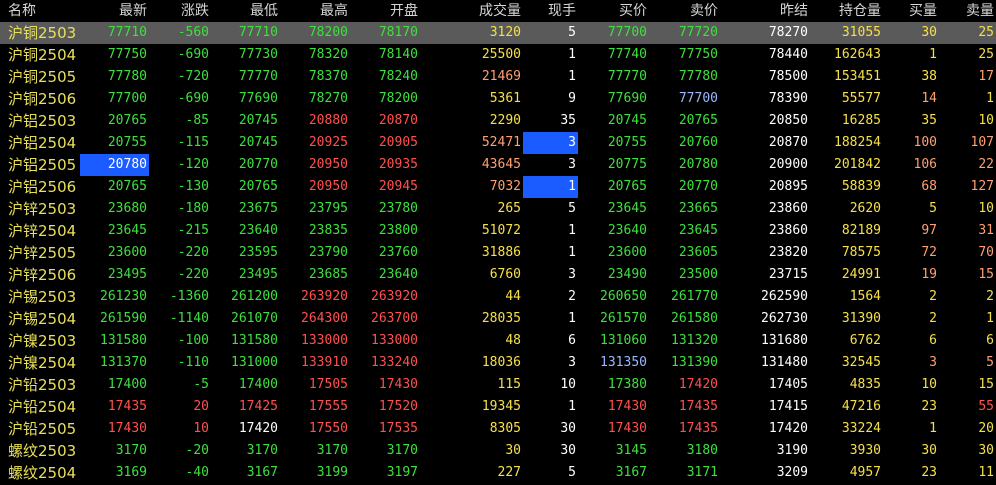 The height and width of the screenshot is (485, 996). What do you see at coordinates (967, 11) in the screenshot?
I see `column-header-ask-qty: 卖量` at bounding box center [967, 11].